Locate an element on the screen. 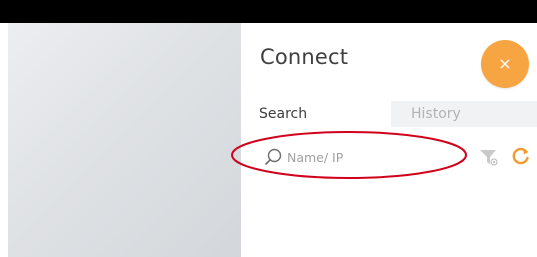 The height and width of the screenshot is (257, 537). search-icon is located at coordinates (273, 156).